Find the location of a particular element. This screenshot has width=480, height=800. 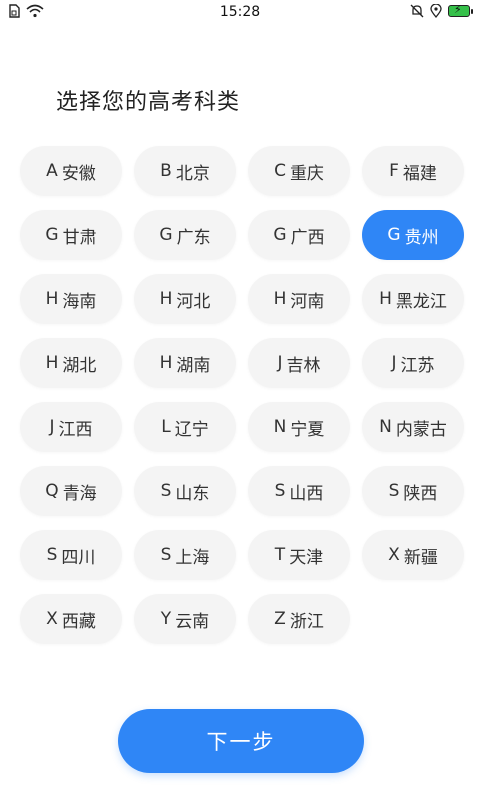

province-option: J 吉林 is located at coordinates (299, 363).